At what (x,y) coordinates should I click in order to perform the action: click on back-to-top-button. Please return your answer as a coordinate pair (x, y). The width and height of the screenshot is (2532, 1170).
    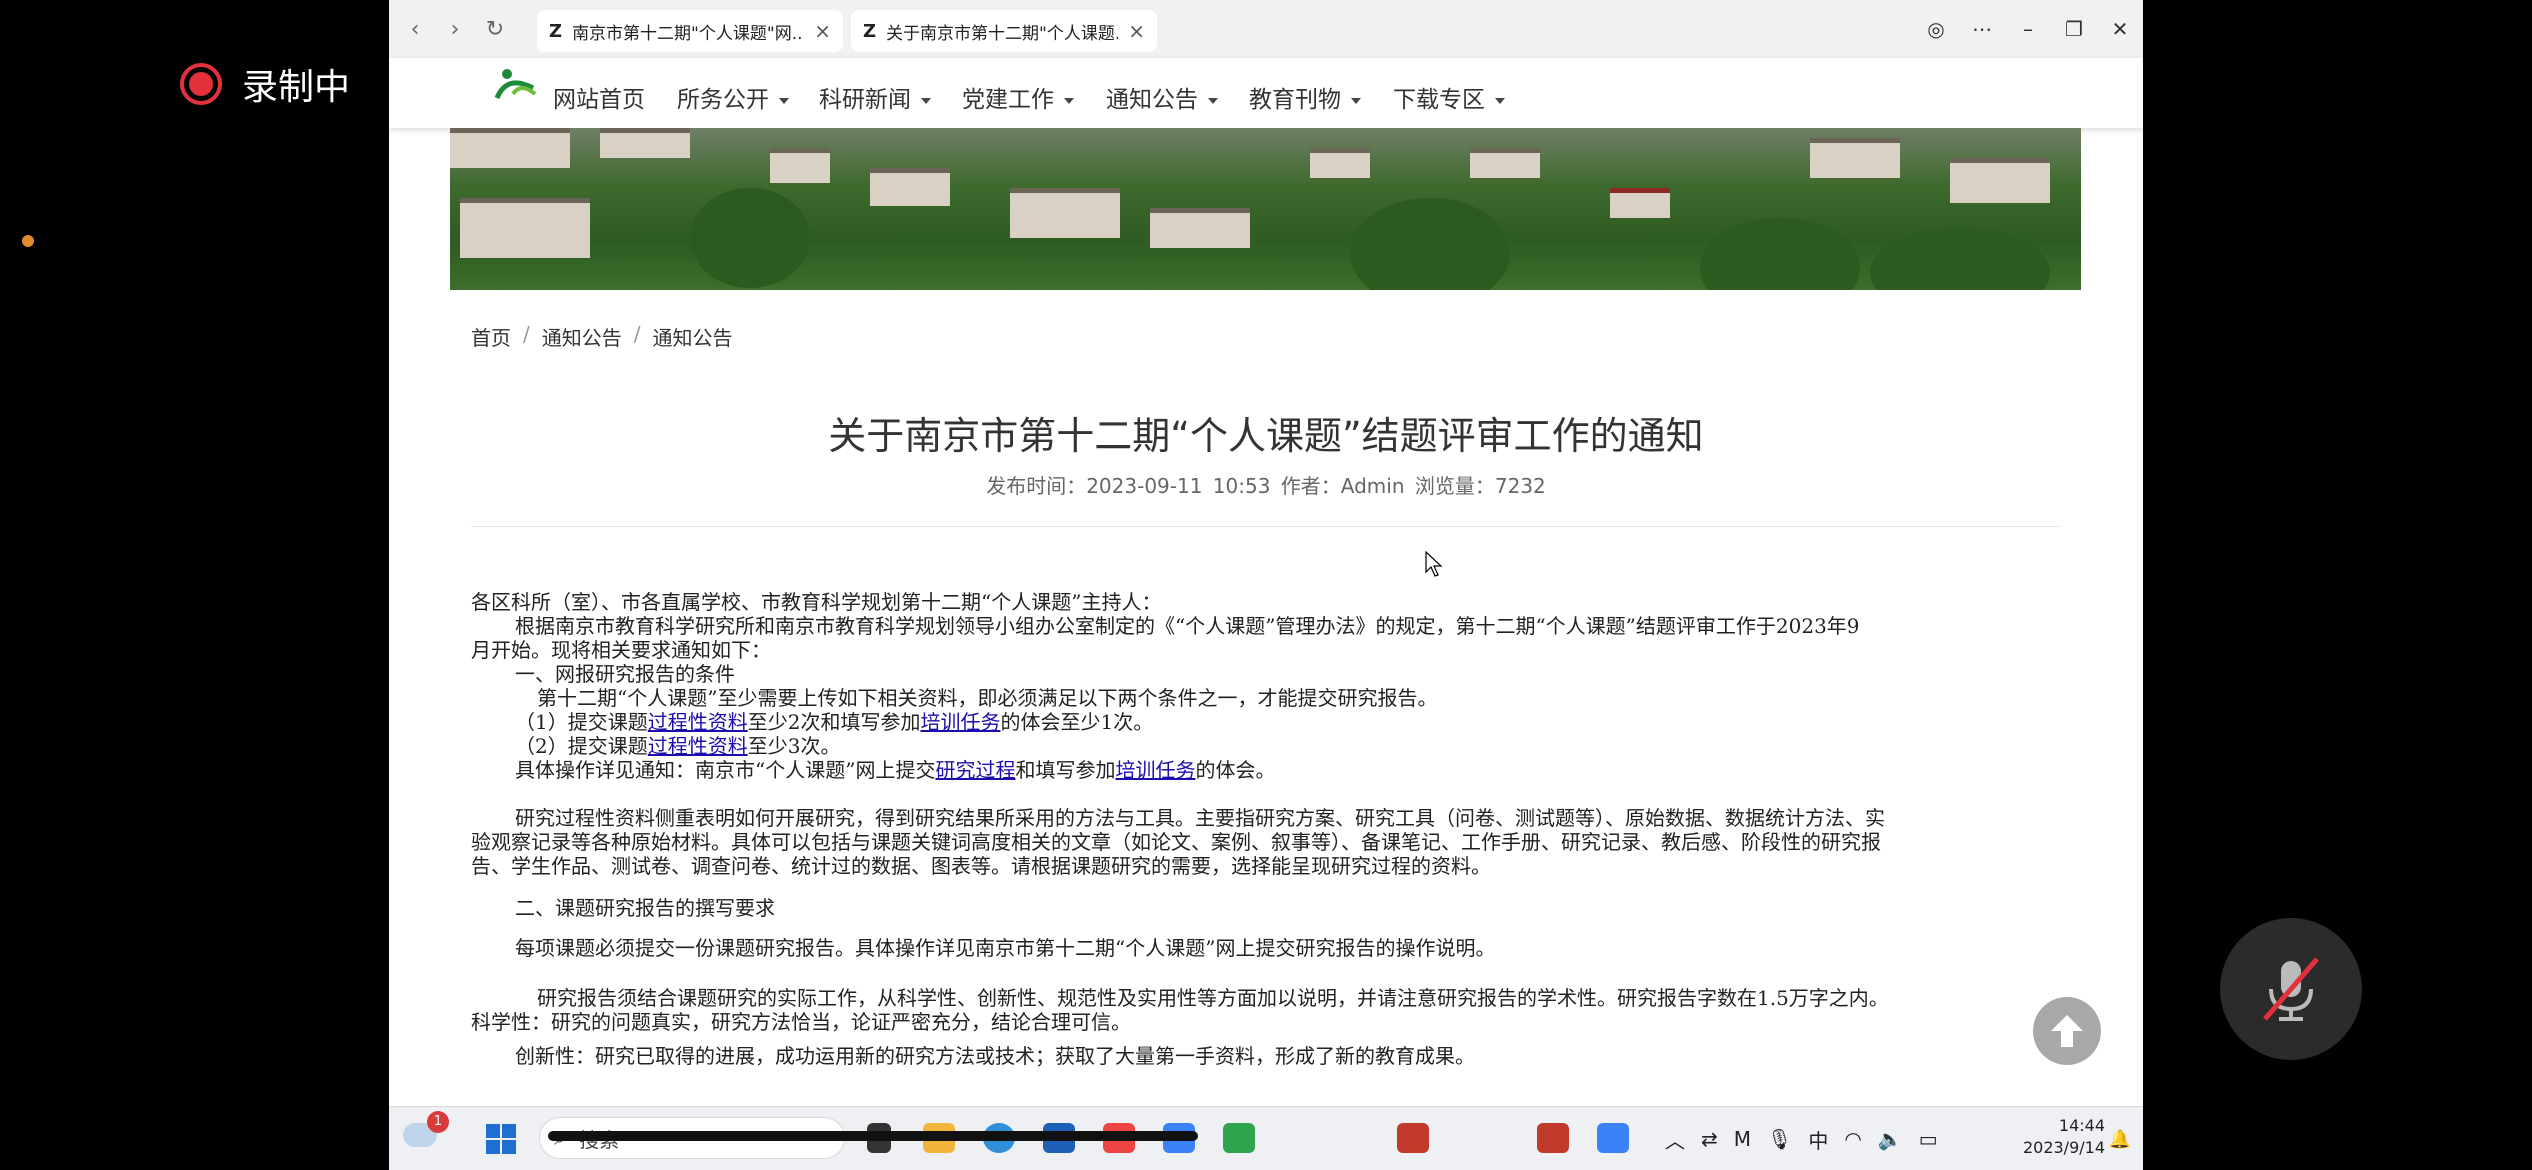
    Looking at the image, I should click on (2067, 1031).